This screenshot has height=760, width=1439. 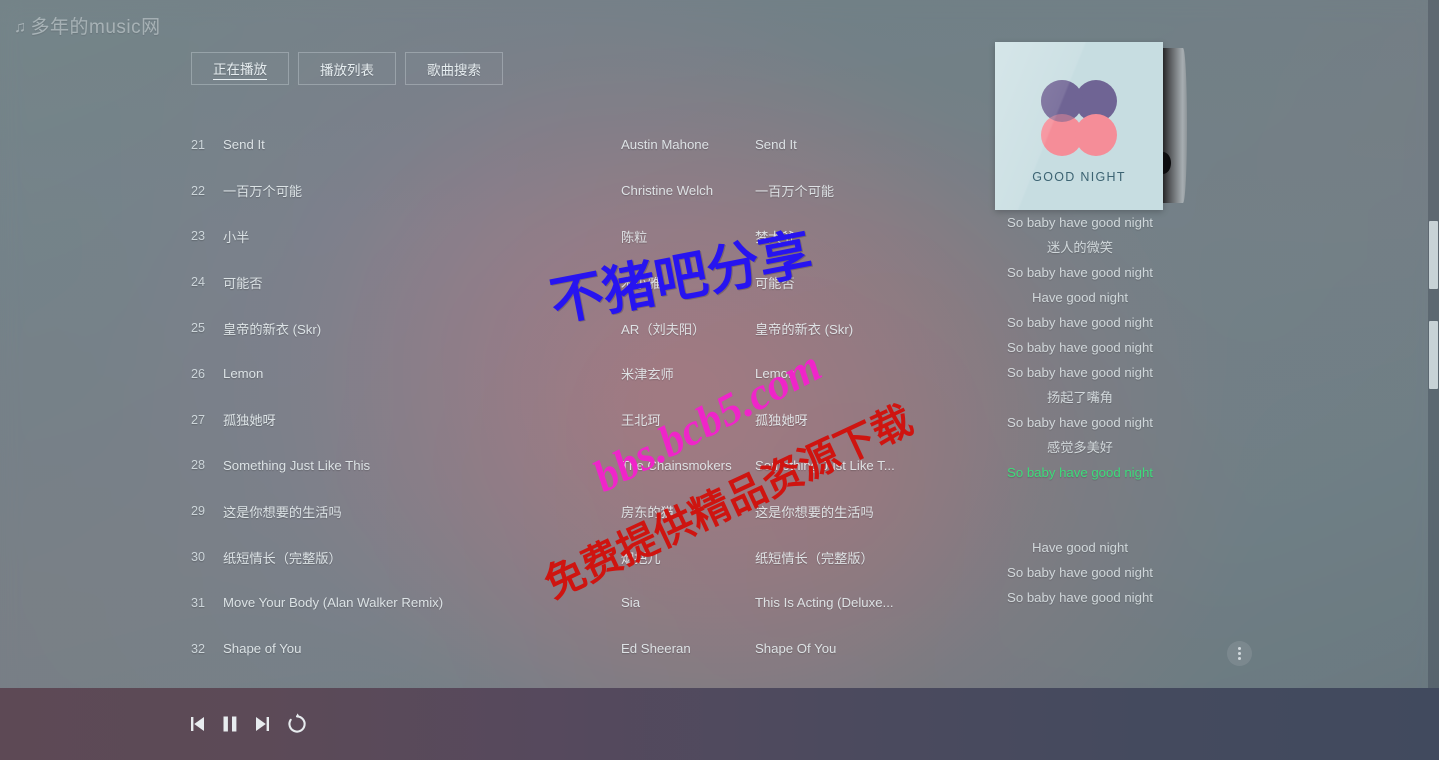 I want to click on track-index: 31, so click(x=198, y=602).